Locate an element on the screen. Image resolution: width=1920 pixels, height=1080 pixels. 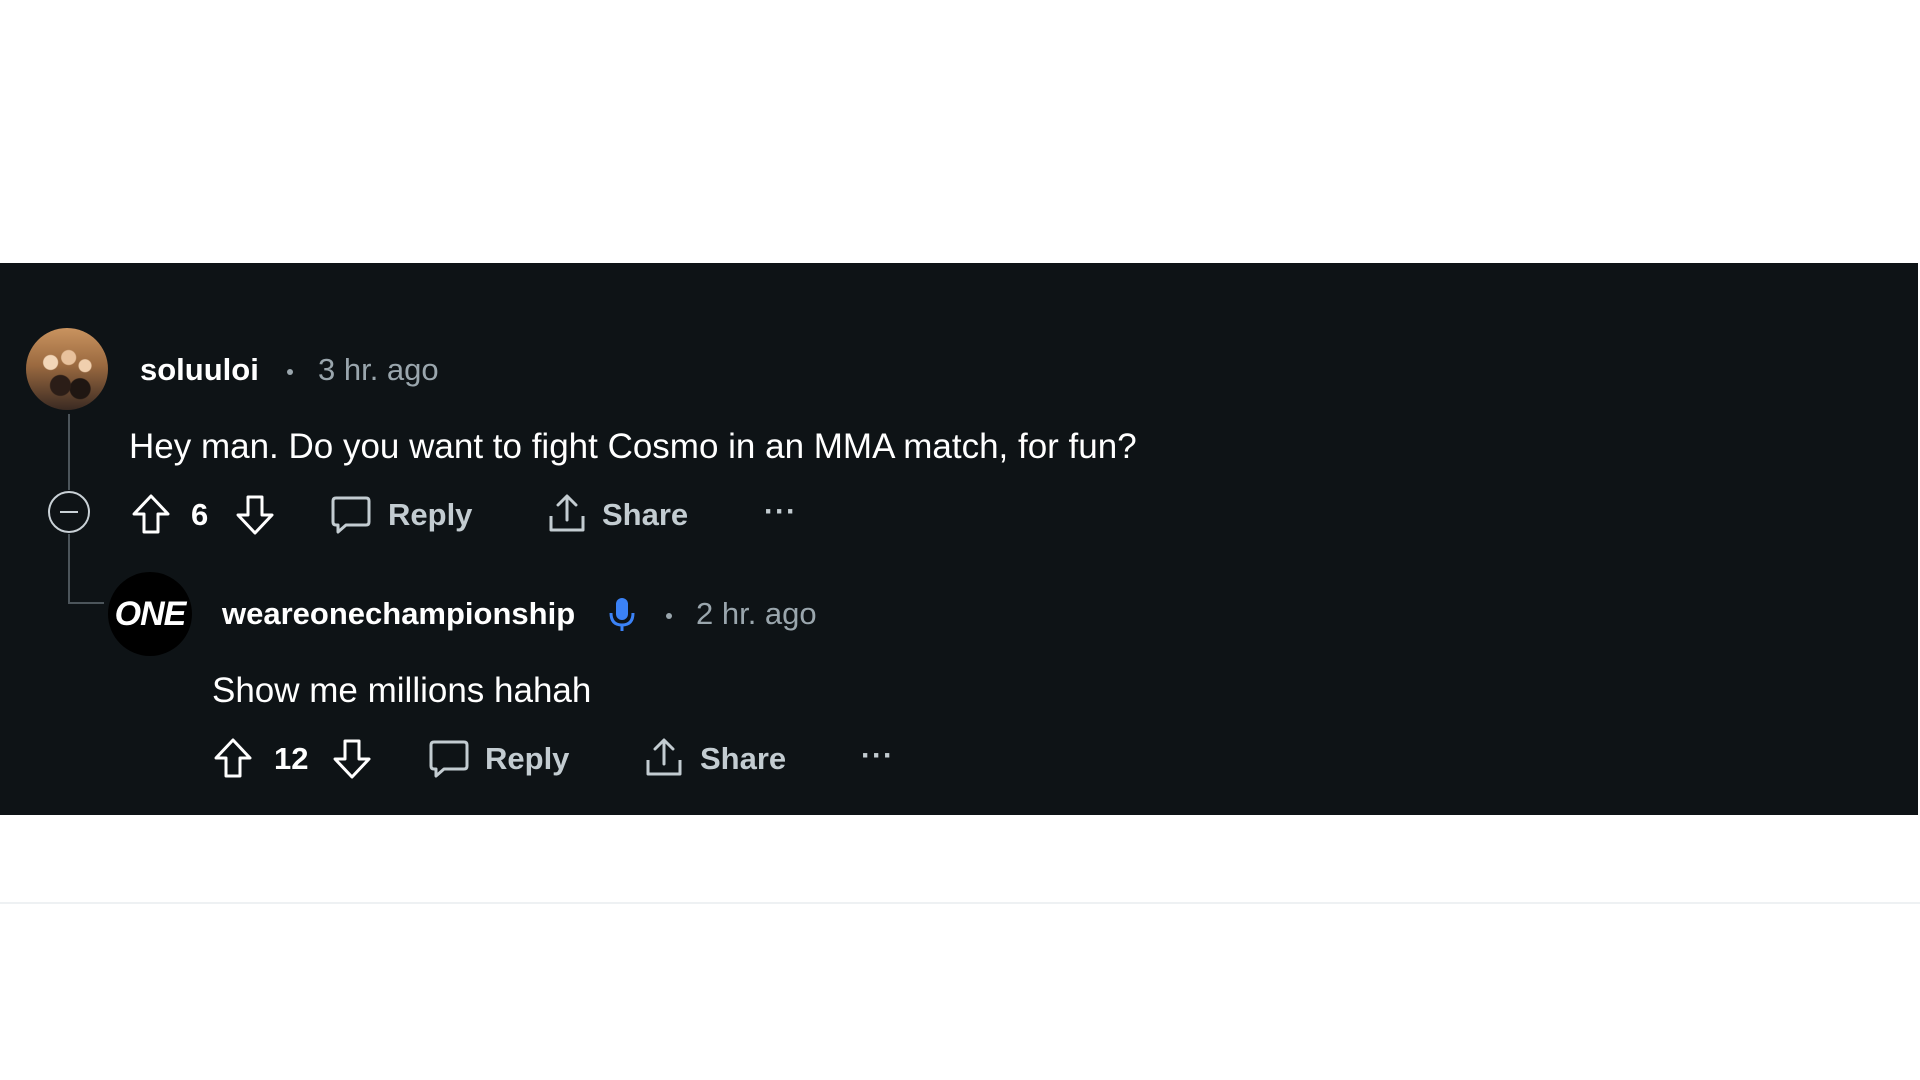
comment-body: Show me millions hahah is located at coordinates (402, 690).